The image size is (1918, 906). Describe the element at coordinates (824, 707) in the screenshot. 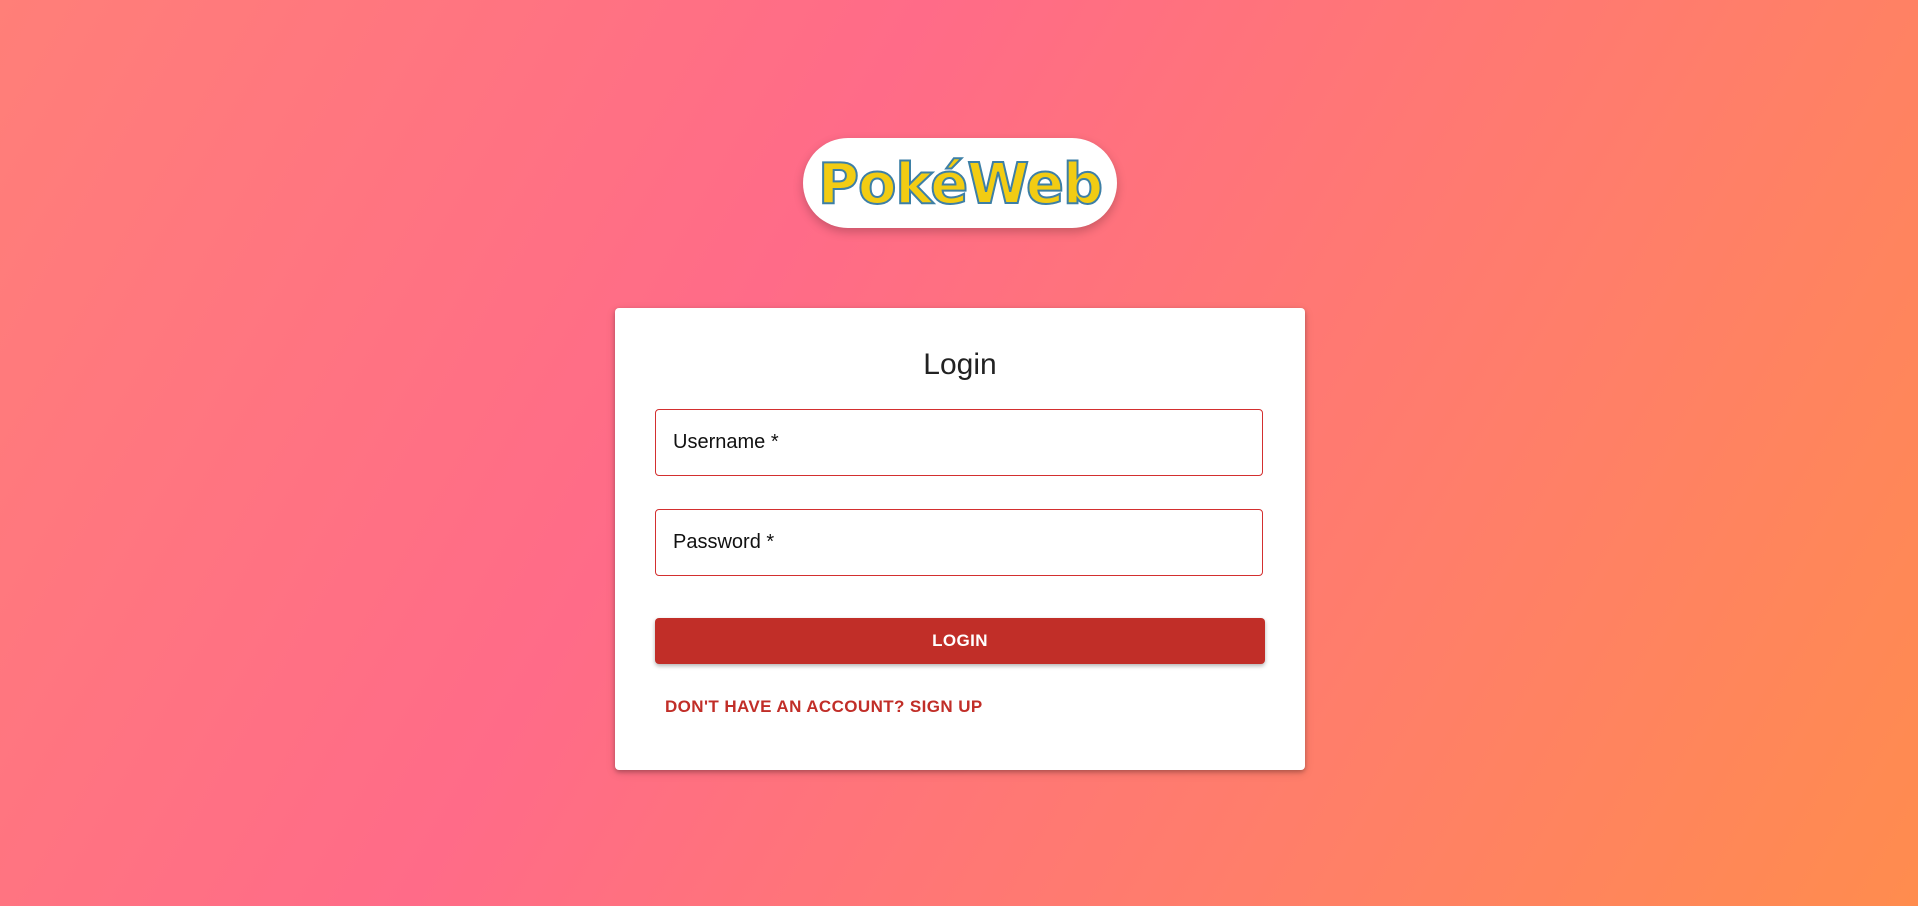

I see `signup-link: DON'T HAVE AN ACCOUNT? SIGN UP` at that location.